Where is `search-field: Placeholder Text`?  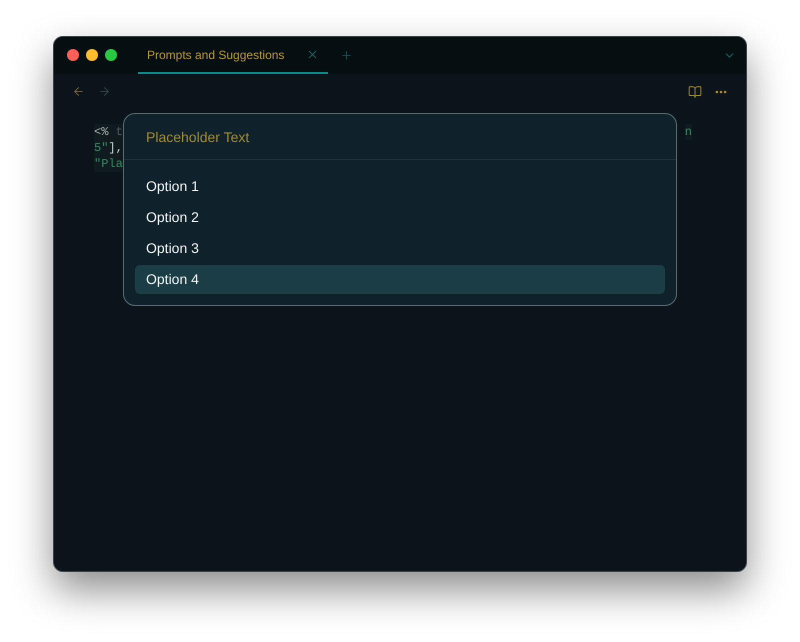
search-field: Placeholder Text is located at coordinates (400, 136).